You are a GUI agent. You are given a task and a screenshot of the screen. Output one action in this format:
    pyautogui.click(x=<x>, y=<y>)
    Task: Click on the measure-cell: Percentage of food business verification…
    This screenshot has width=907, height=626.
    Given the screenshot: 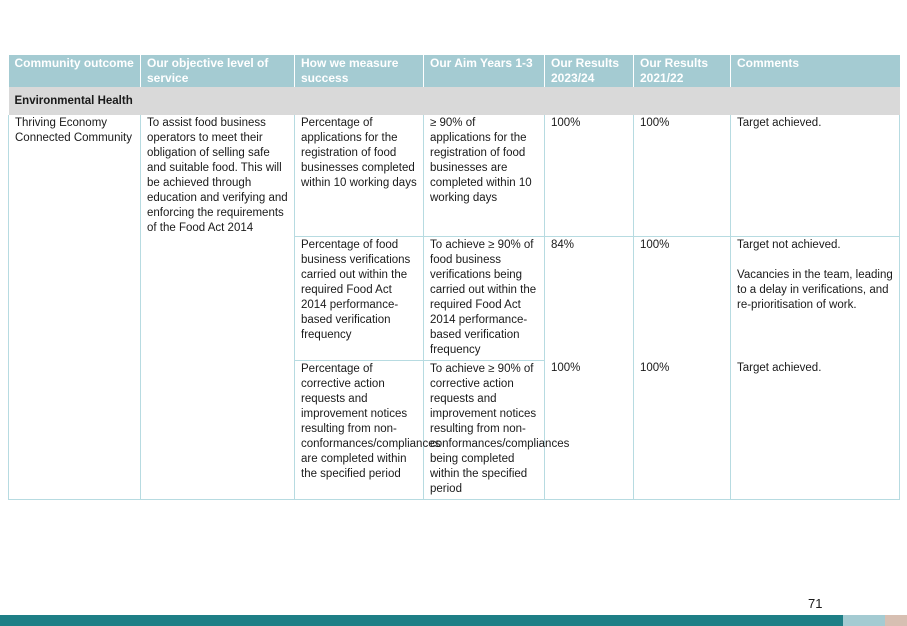 What is the action you would take?
    pyautogui.click(x=359, y=298)
    